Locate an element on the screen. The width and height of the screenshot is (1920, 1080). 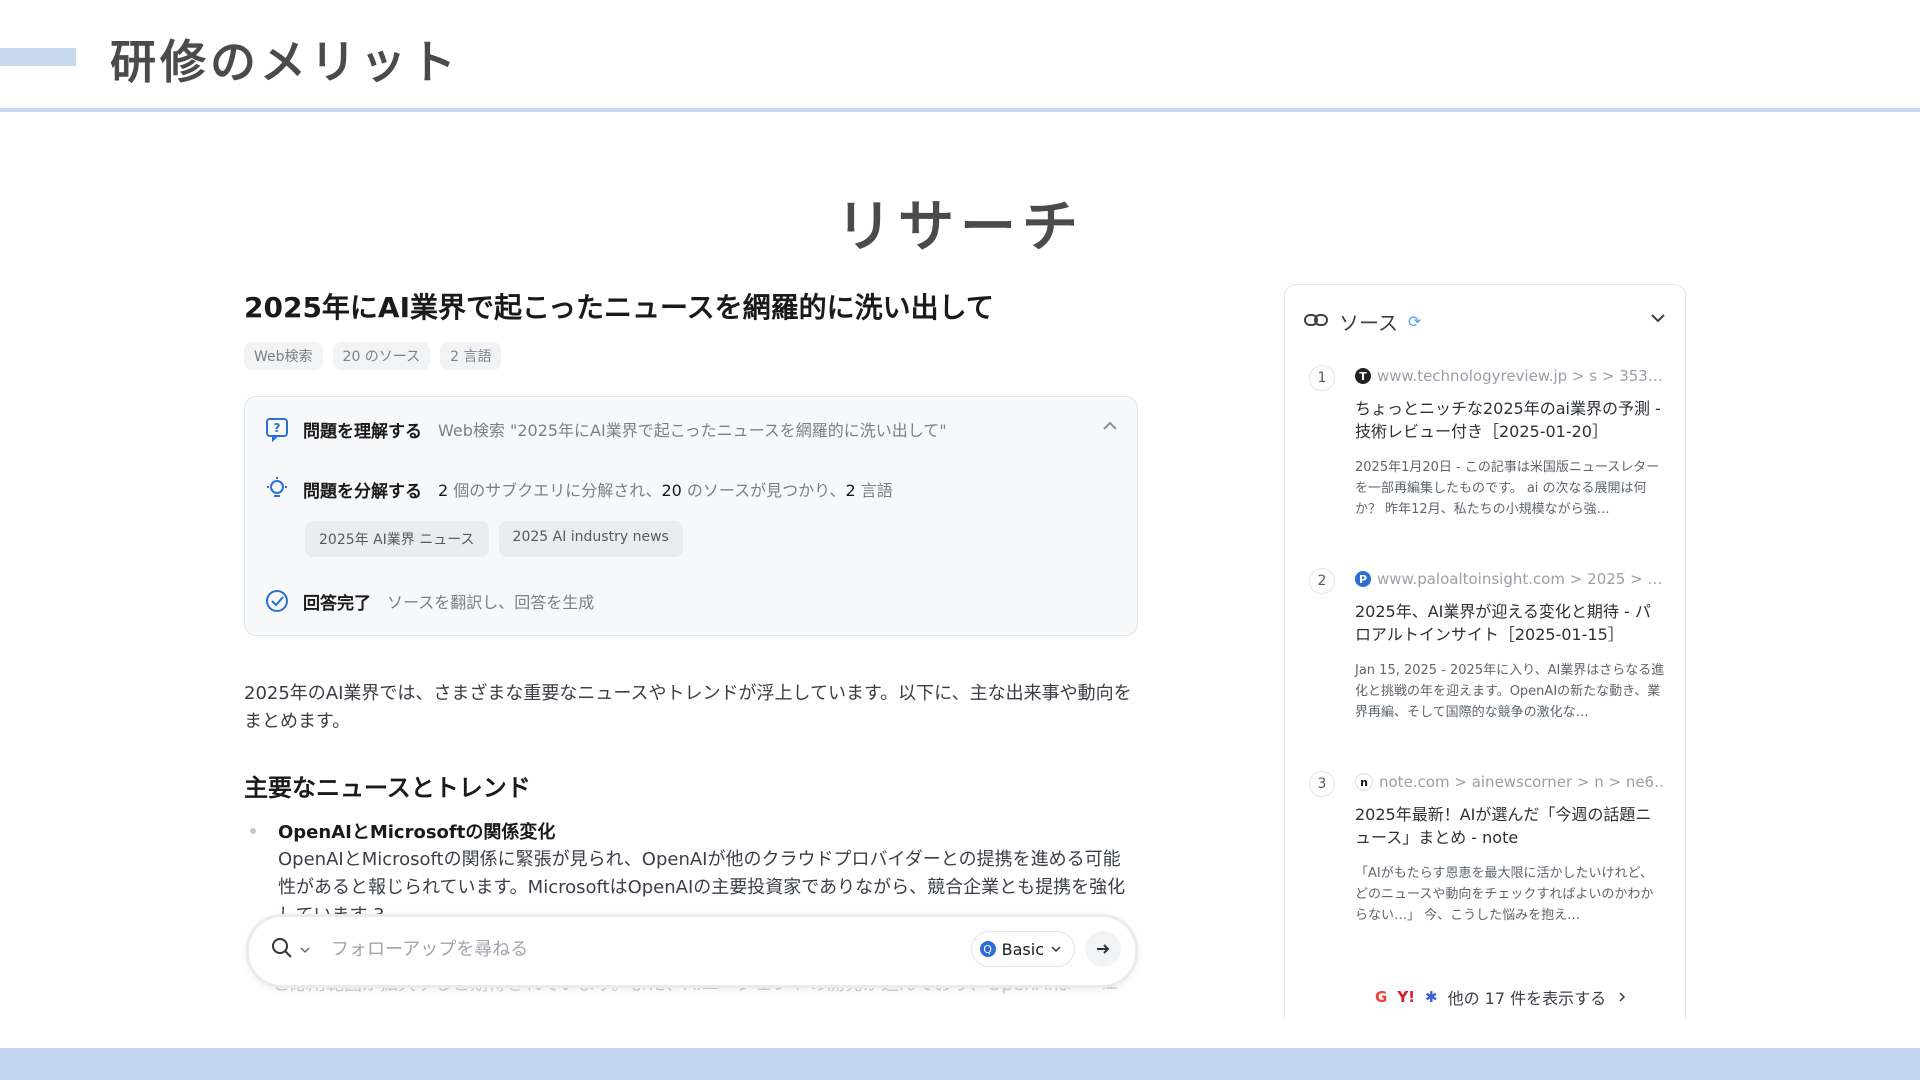
tag-sources: 20 のソース is located at coordinates (381, 356).